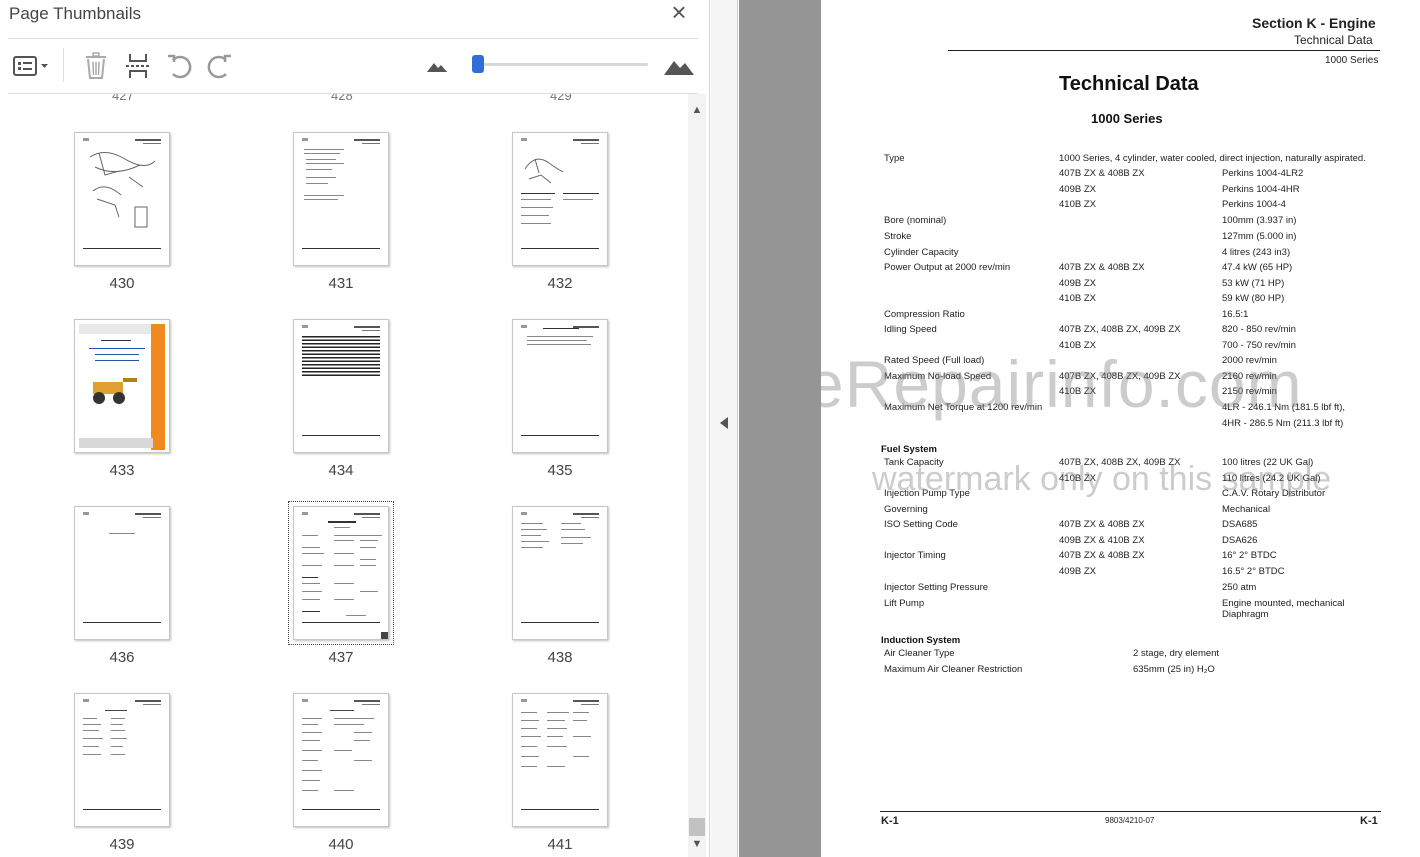 The width and height of the screenshot is (1420, 857). What do you see at coordinates (697, 111) in the screenshot?
I see `scroll-up-arrow-icon: ▲` at bounding box center [697, 111].